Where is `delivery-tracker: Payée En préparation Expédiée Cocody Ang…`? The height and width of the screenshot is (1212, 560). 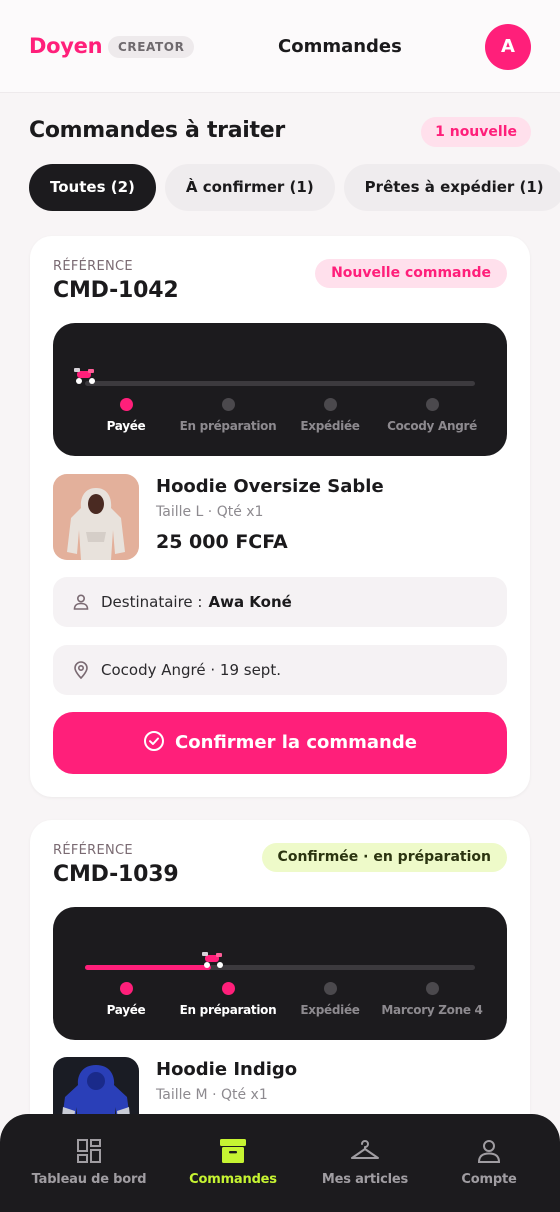
delivery-tracker: Payée En préparation Expédiée Cocody Ang… is located at coordinates (280, 389).